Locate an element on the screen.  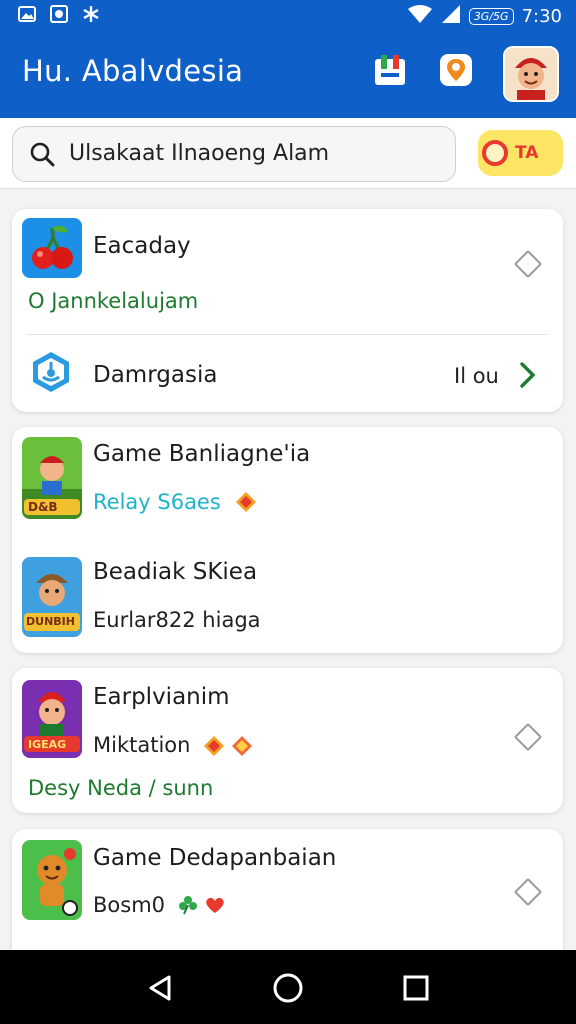
search-input: Ulsakaat Ilnaoeng Alam is located at coordinates (234, 154).